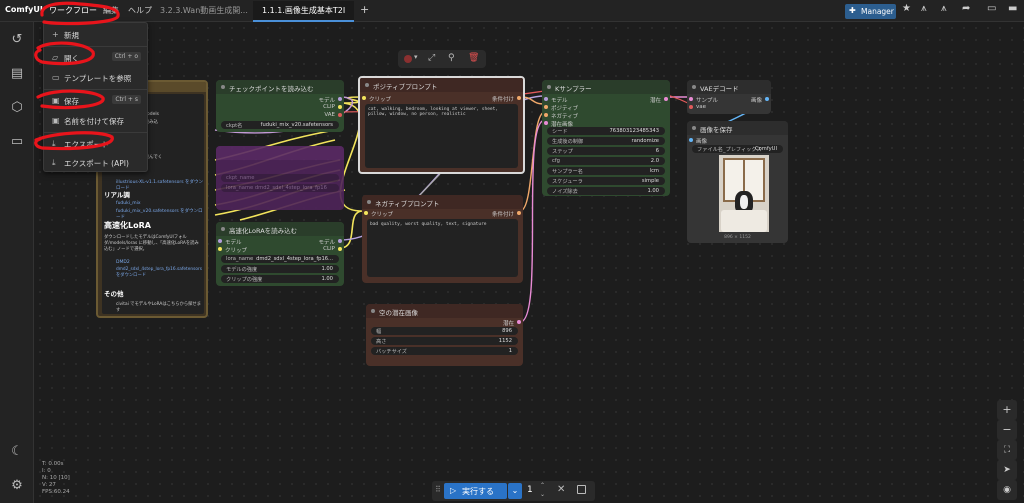 The image size is (1024, 503). What do you see at coordinates (581, 489) in the screenshot?
I see `stop-icon` at bounding box center [581, 489].